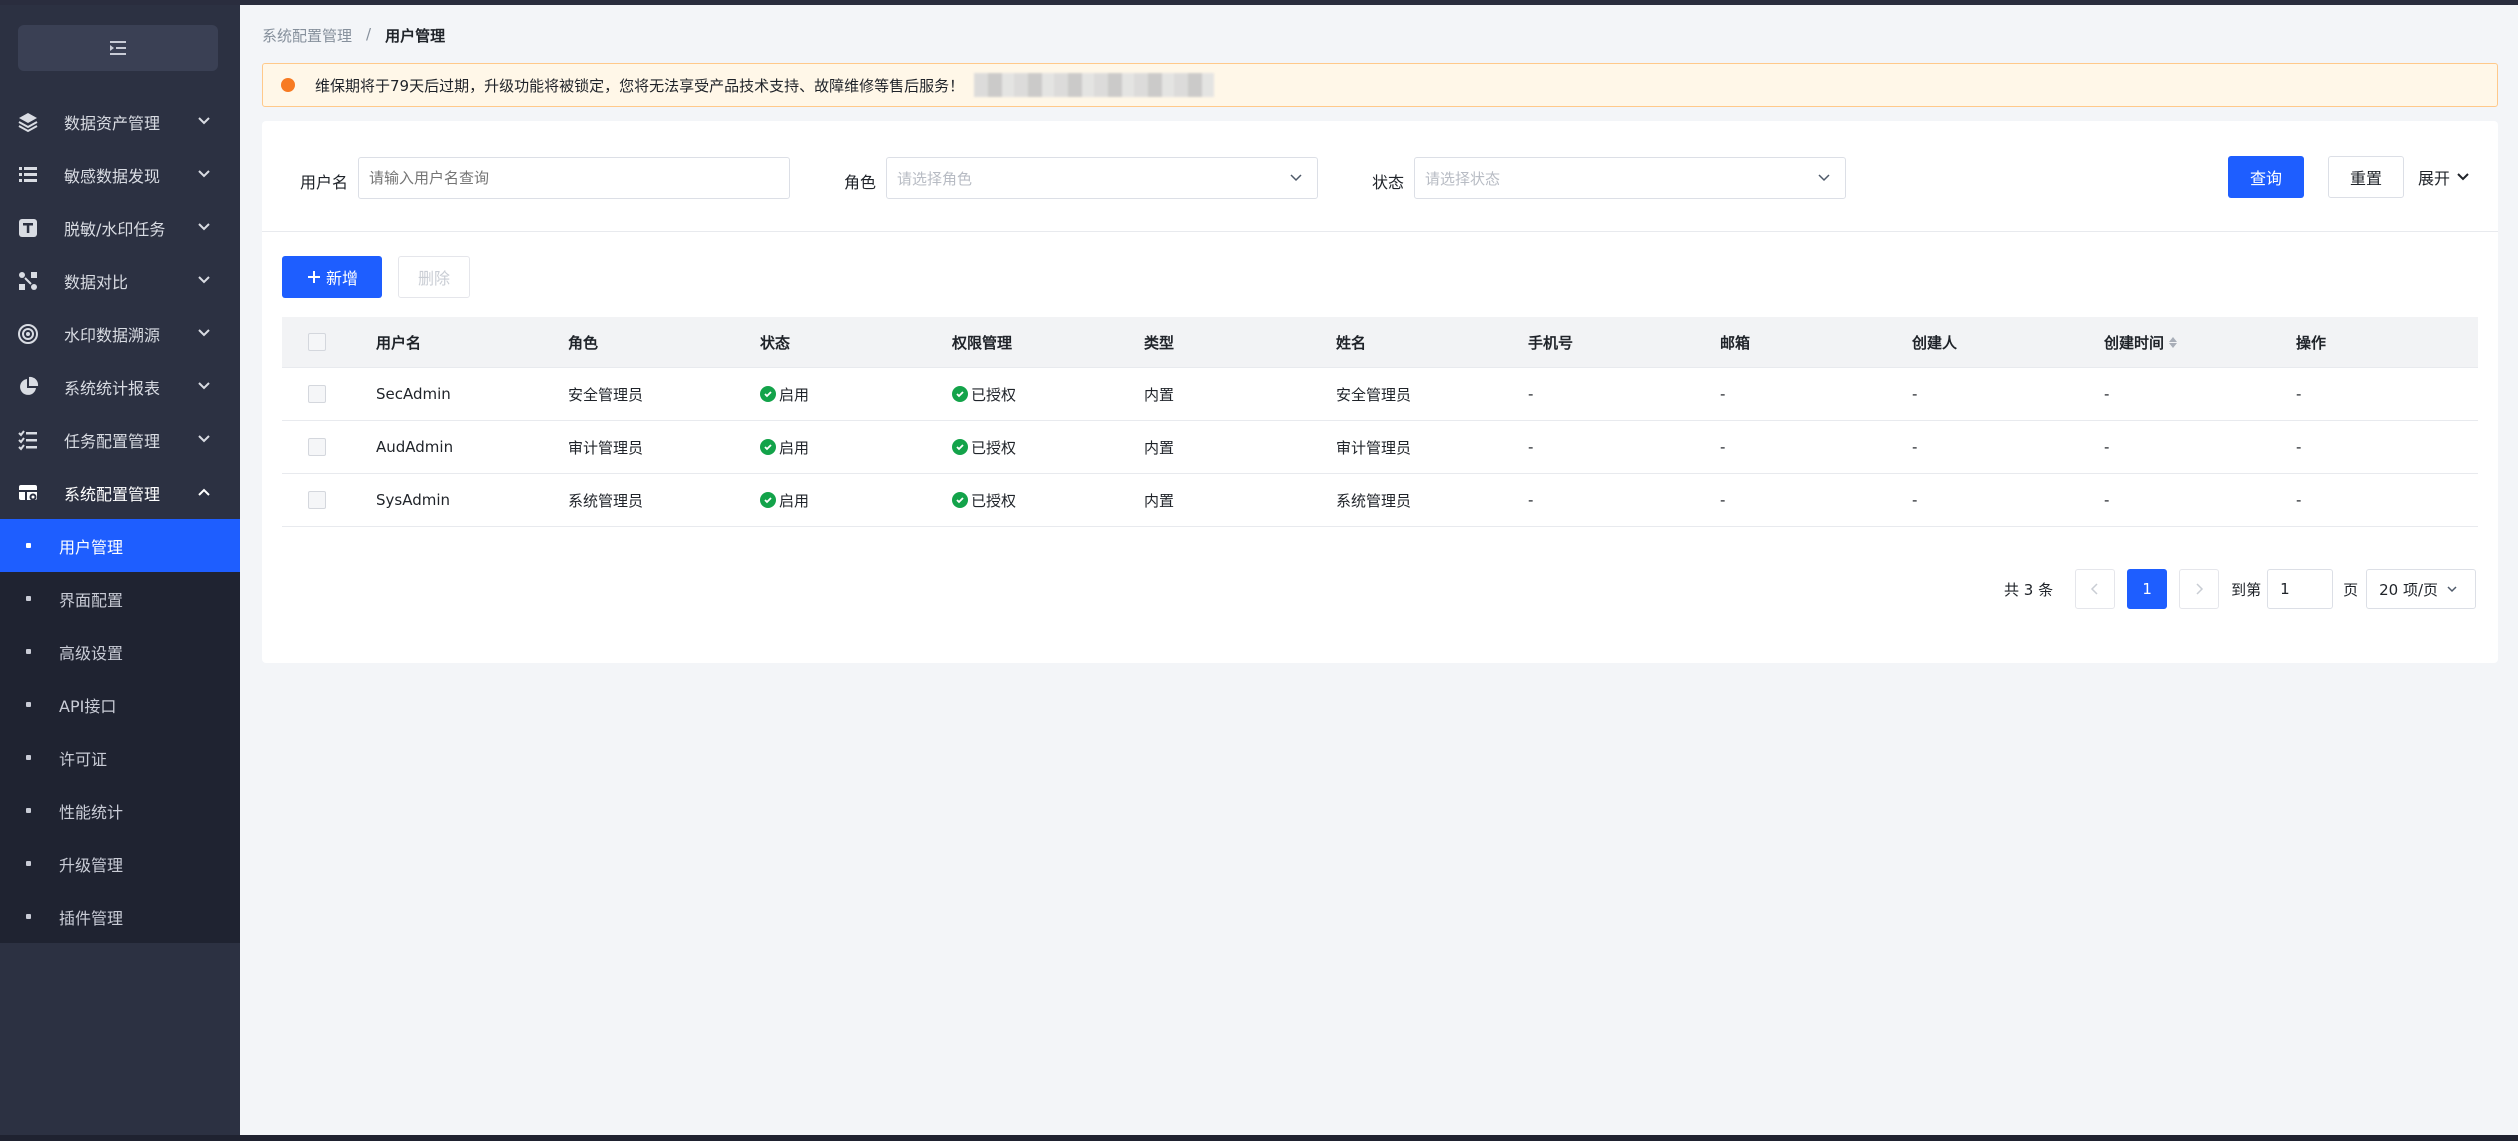 This screenshot has height=1141, width=2518. I want to click on sidebar-subitem-api: API接口, so click(120, 704).